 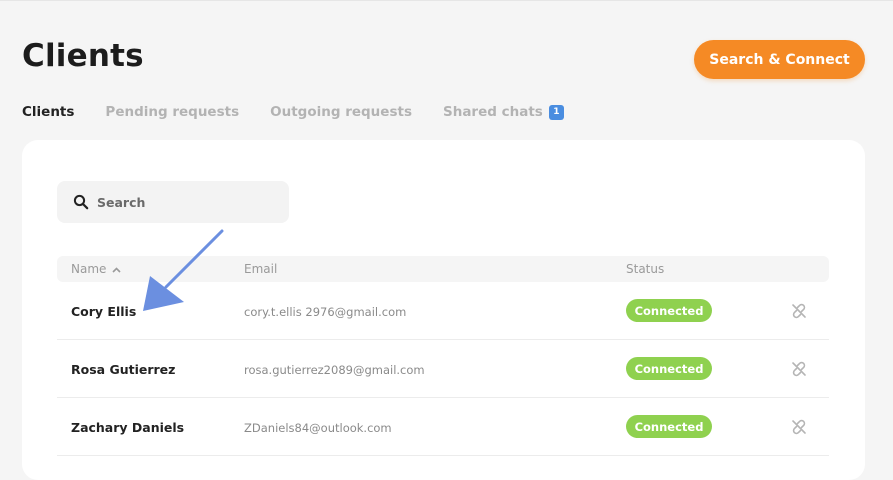 I want to click on tab-label: Pending requests, so click(x=172, y=112).